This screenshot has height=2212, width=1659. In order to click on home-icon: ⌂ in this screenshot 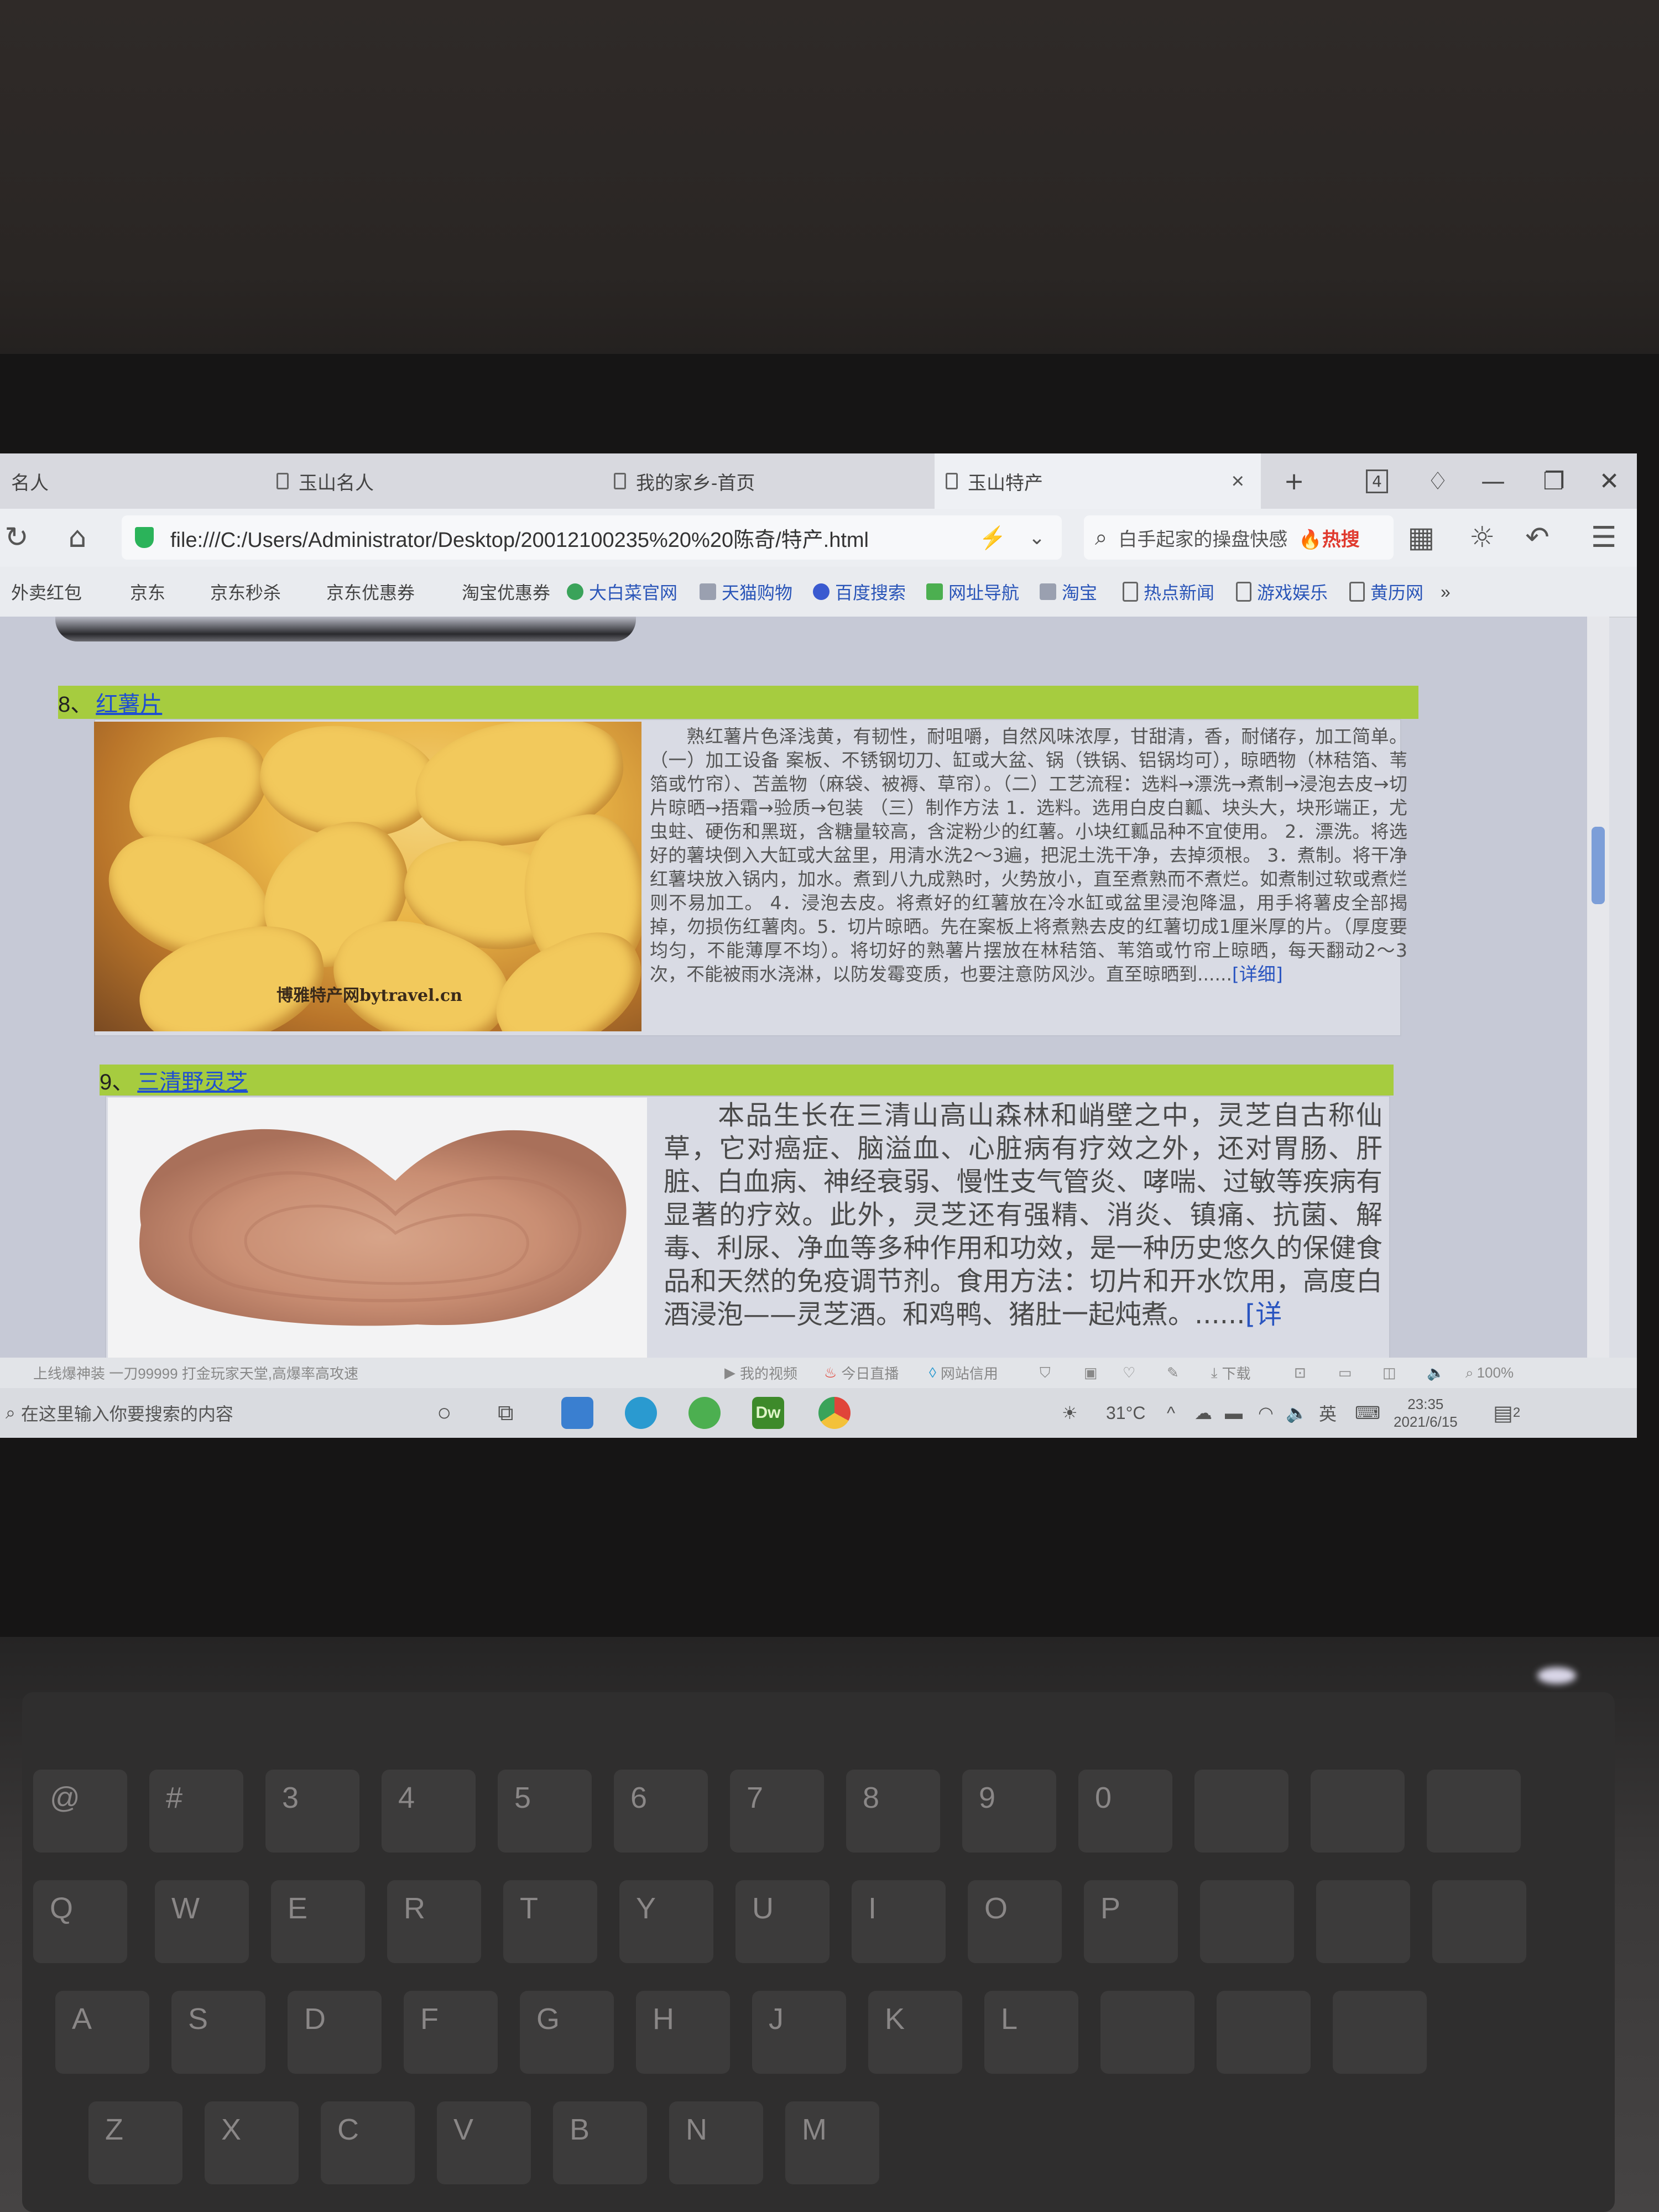, I will do `click(77, 538)`.